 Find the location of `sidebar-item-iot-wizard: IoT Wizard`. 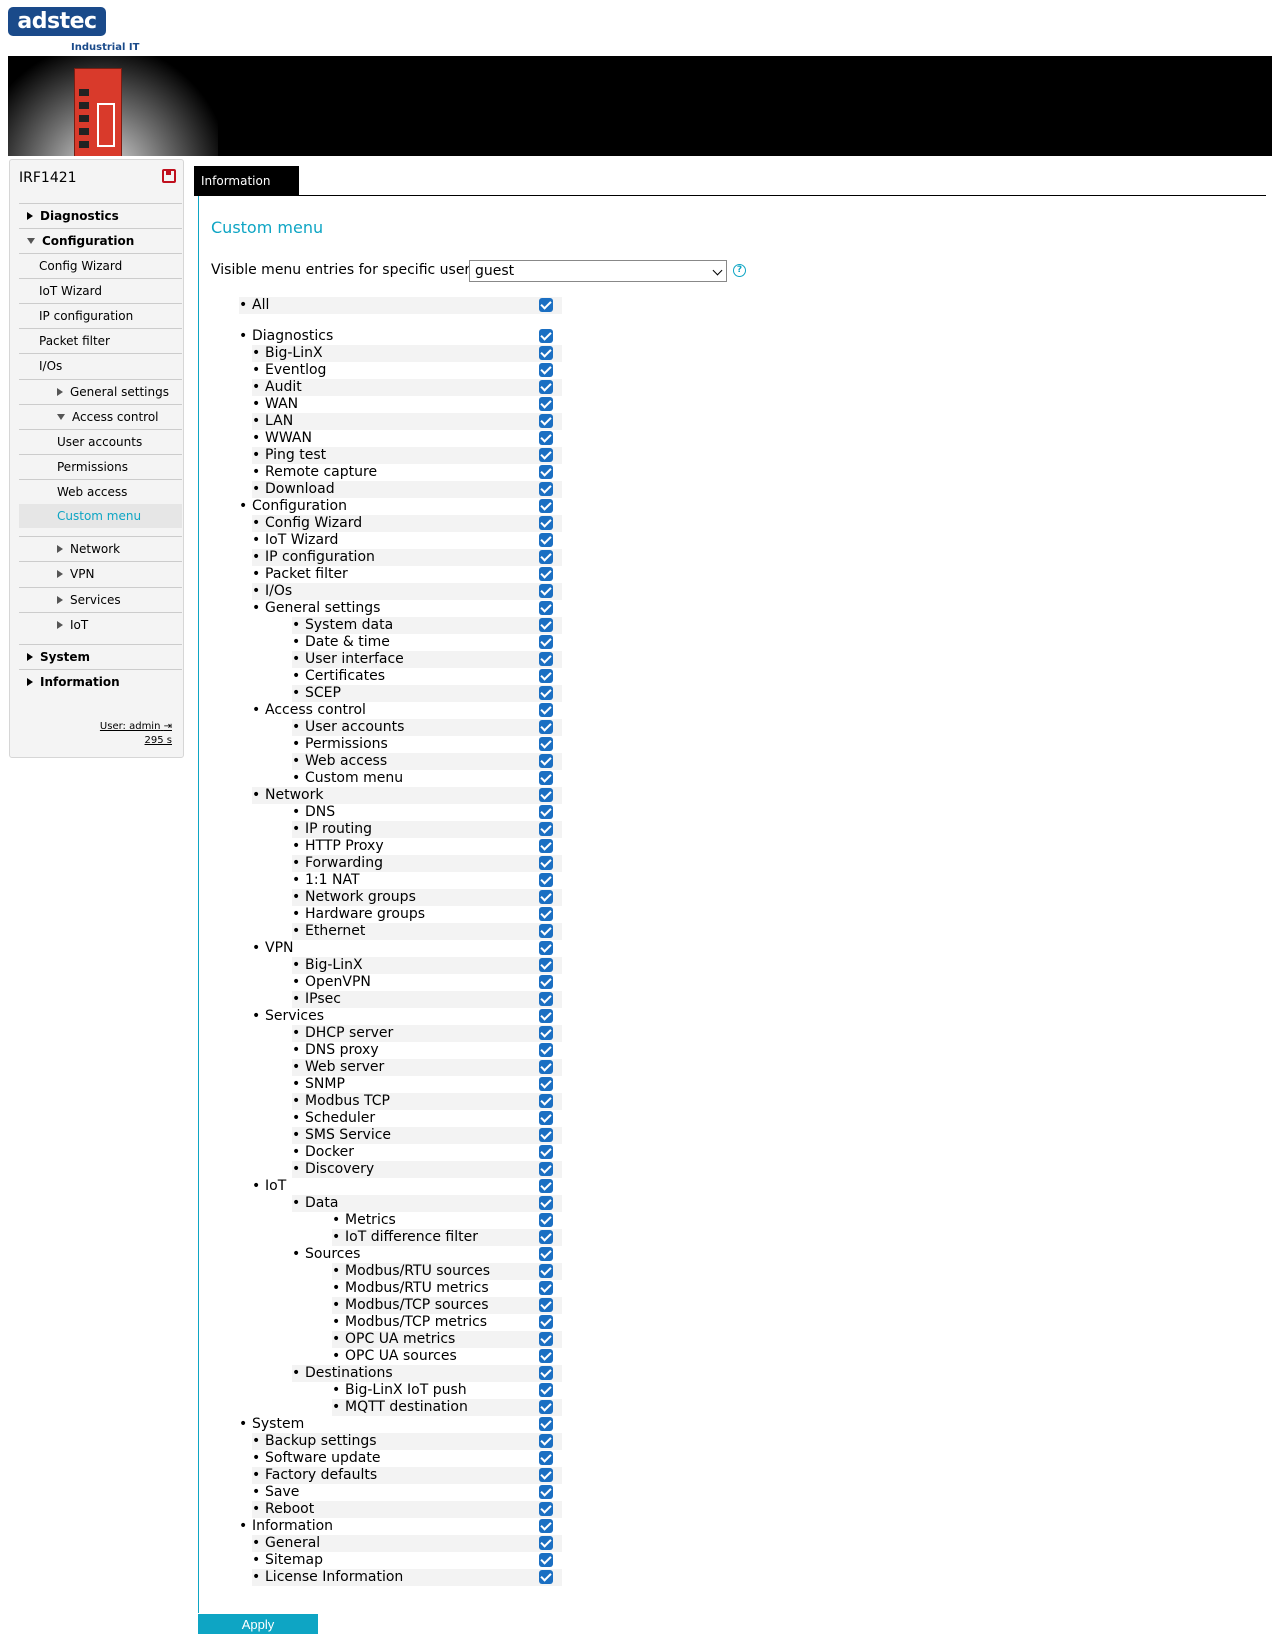

sidebar-item-iot-wizard: IoT Wizard is located at coordinates (100, 290).